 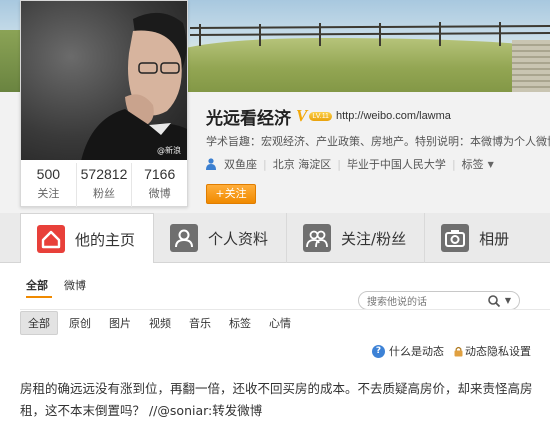 I want to click on stat-following-label: 关注, so click(x=48, y=193).